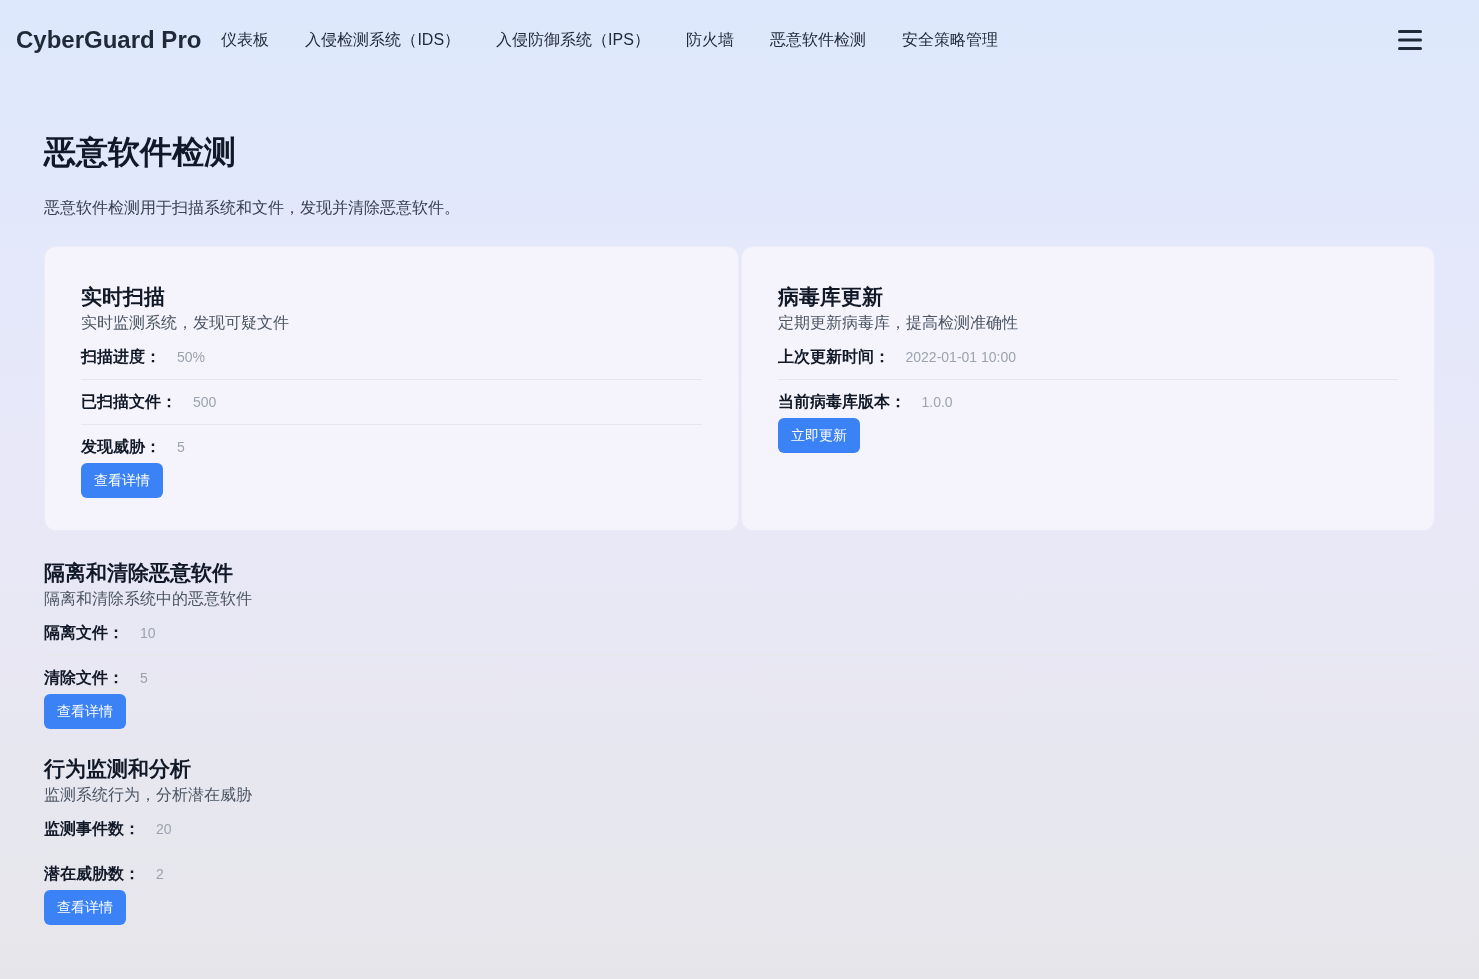 Image resolution: width=1479 pixels, height=979 pixels. Describe the element at coordinates (148, 599) in the screenshot. I see `section-subtitle: 隔离和清除系统中的恶意软件` at that location.